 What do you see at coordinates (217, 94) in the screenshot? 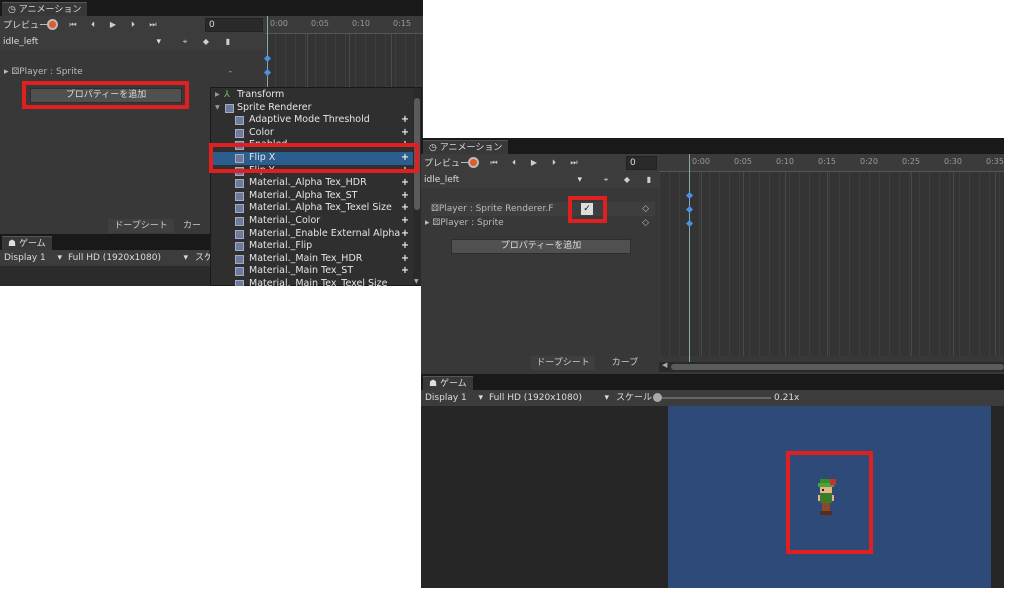
I see `expand-arrow-icon: ▸` at bounding box center [217, 94].